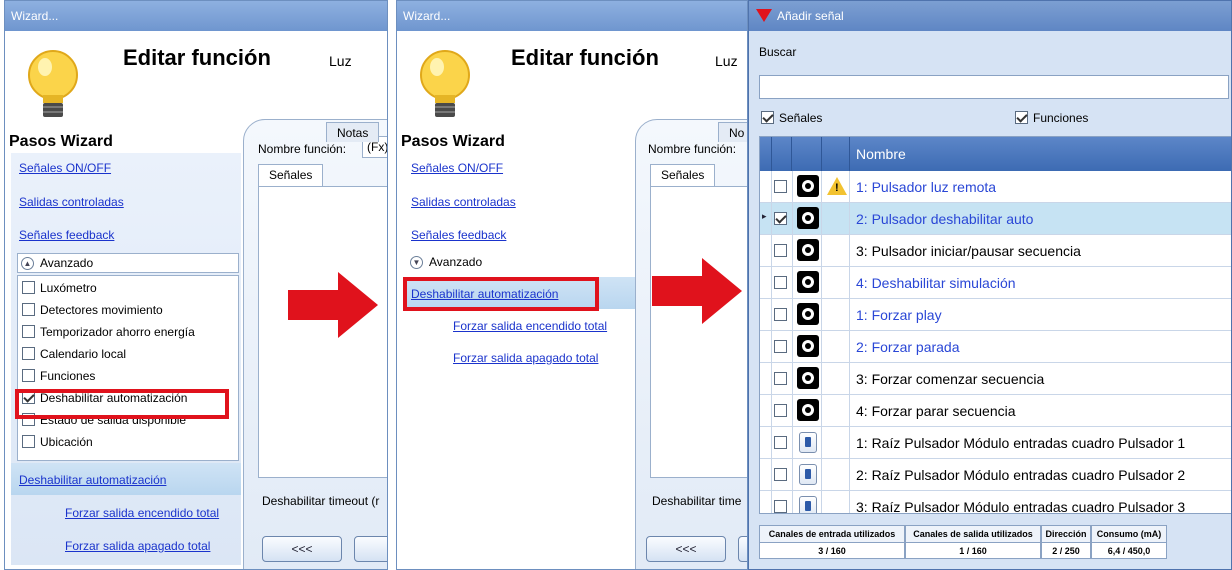  What do you see at coordinates (995, 347) in the screenshot?
I see `table-row: 2: Forzar parada` at bounding box center [995, 347].